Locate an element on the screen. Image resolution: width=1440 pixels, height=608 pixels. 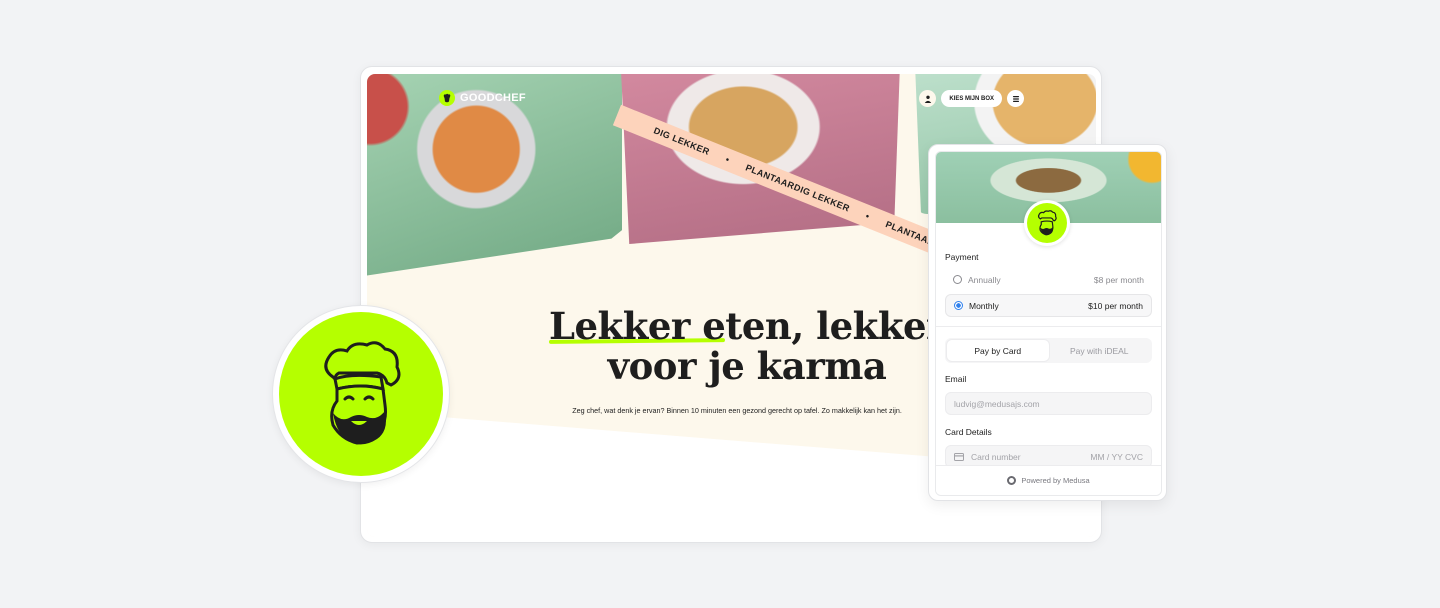
plan-option-annually: Annually $8 per month is located at coordinates (1048, 279).